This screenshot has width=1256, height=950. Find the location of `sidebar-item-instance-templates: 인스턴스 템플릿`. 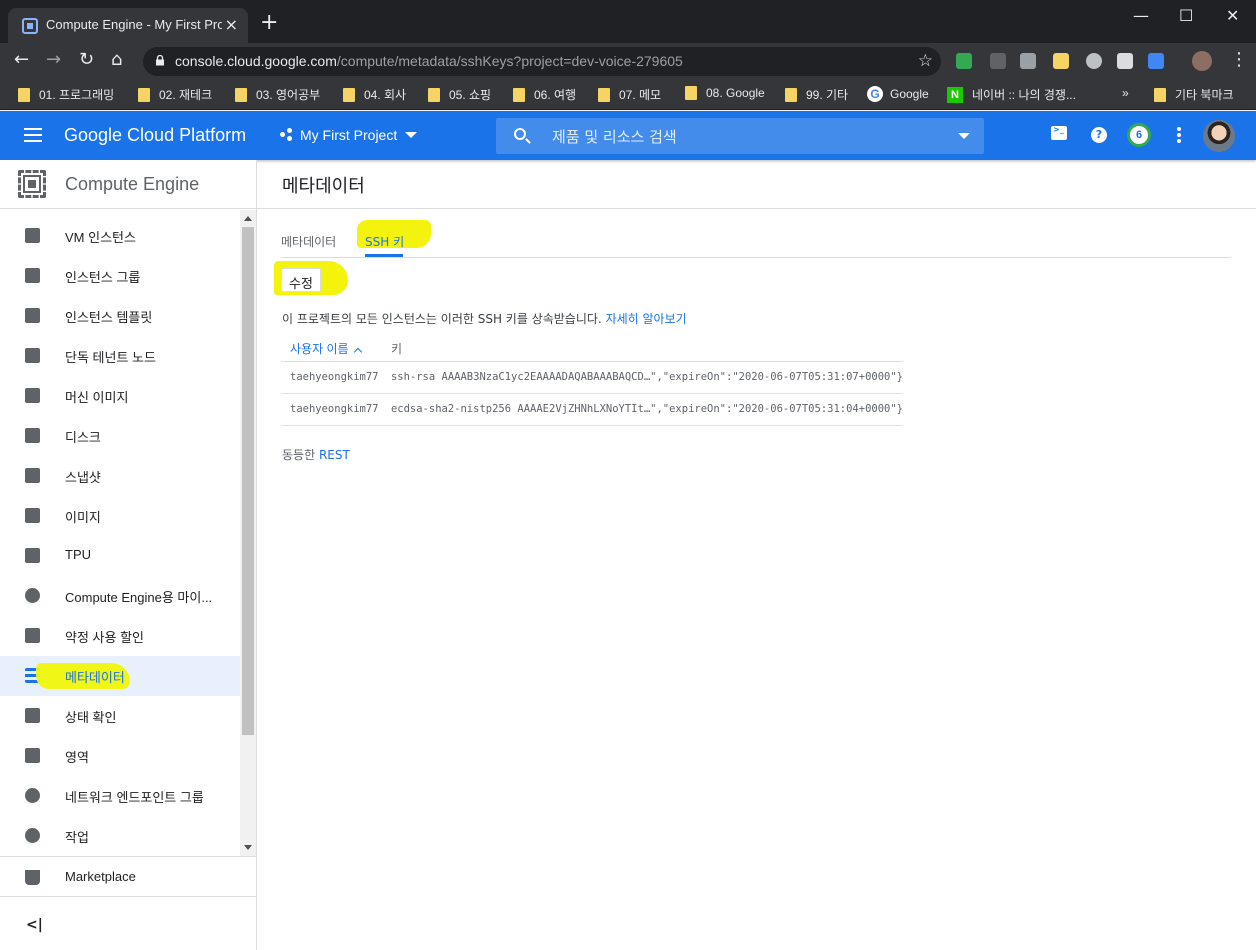

sidebar-item-instance-templates: 인스턴스 템플릿 is located at coordinates (120, 316).